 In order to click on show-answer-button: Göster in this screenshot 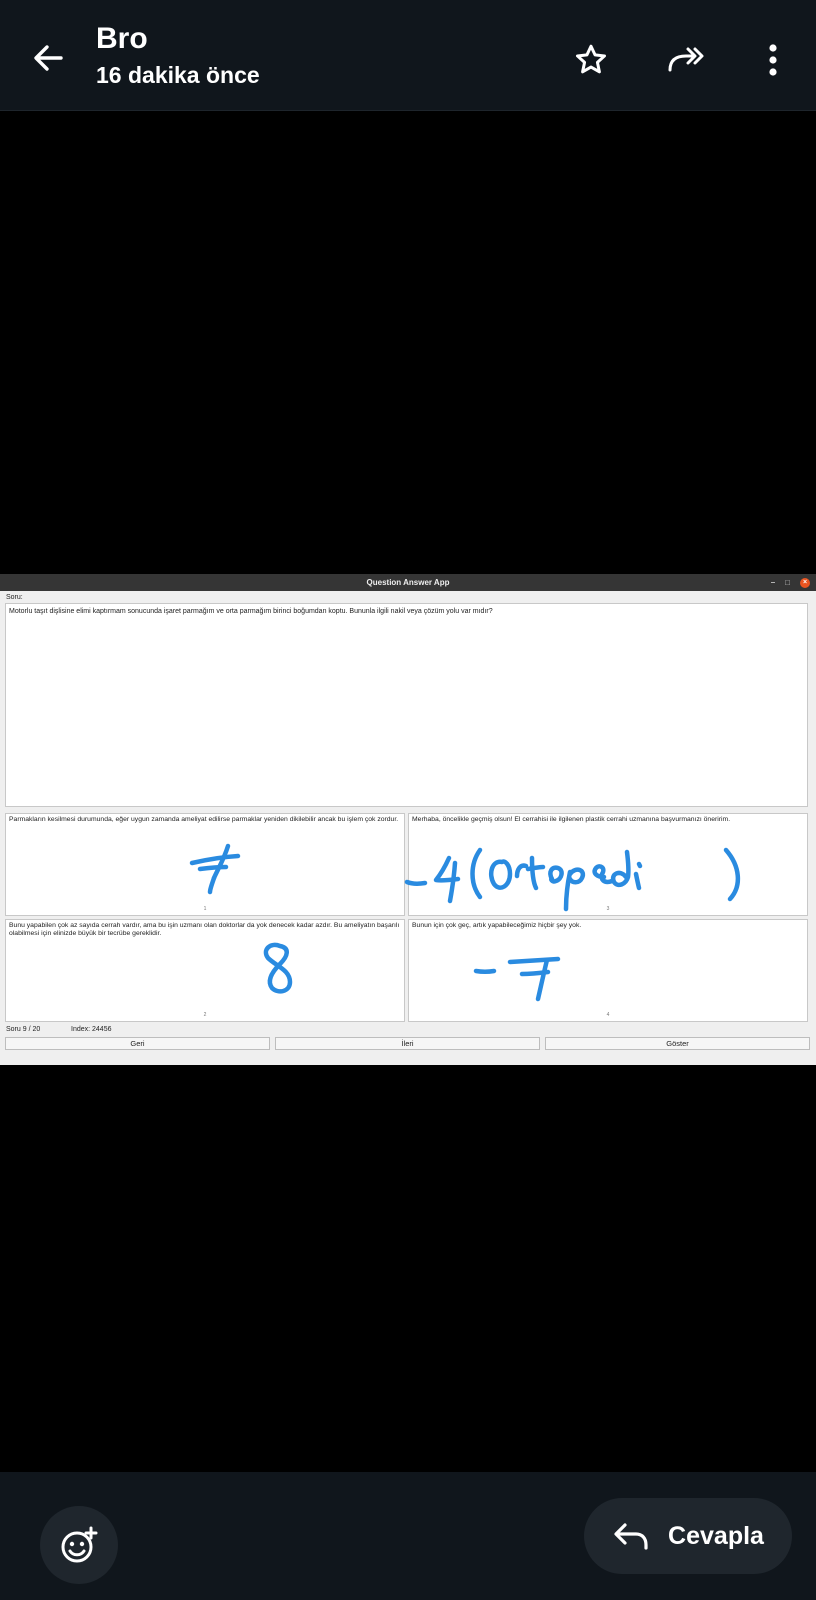, I will do `click(677, 1043)`.